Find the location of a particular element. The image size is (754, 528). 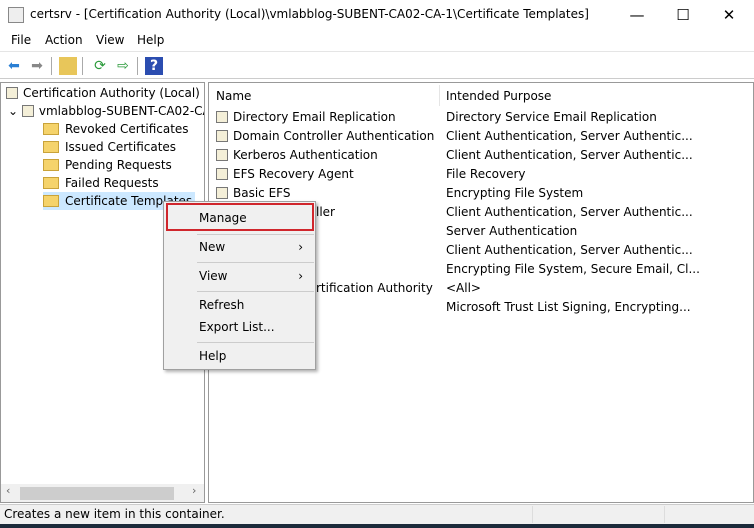

manage-highlight-box is located at coordinates (240, 217).